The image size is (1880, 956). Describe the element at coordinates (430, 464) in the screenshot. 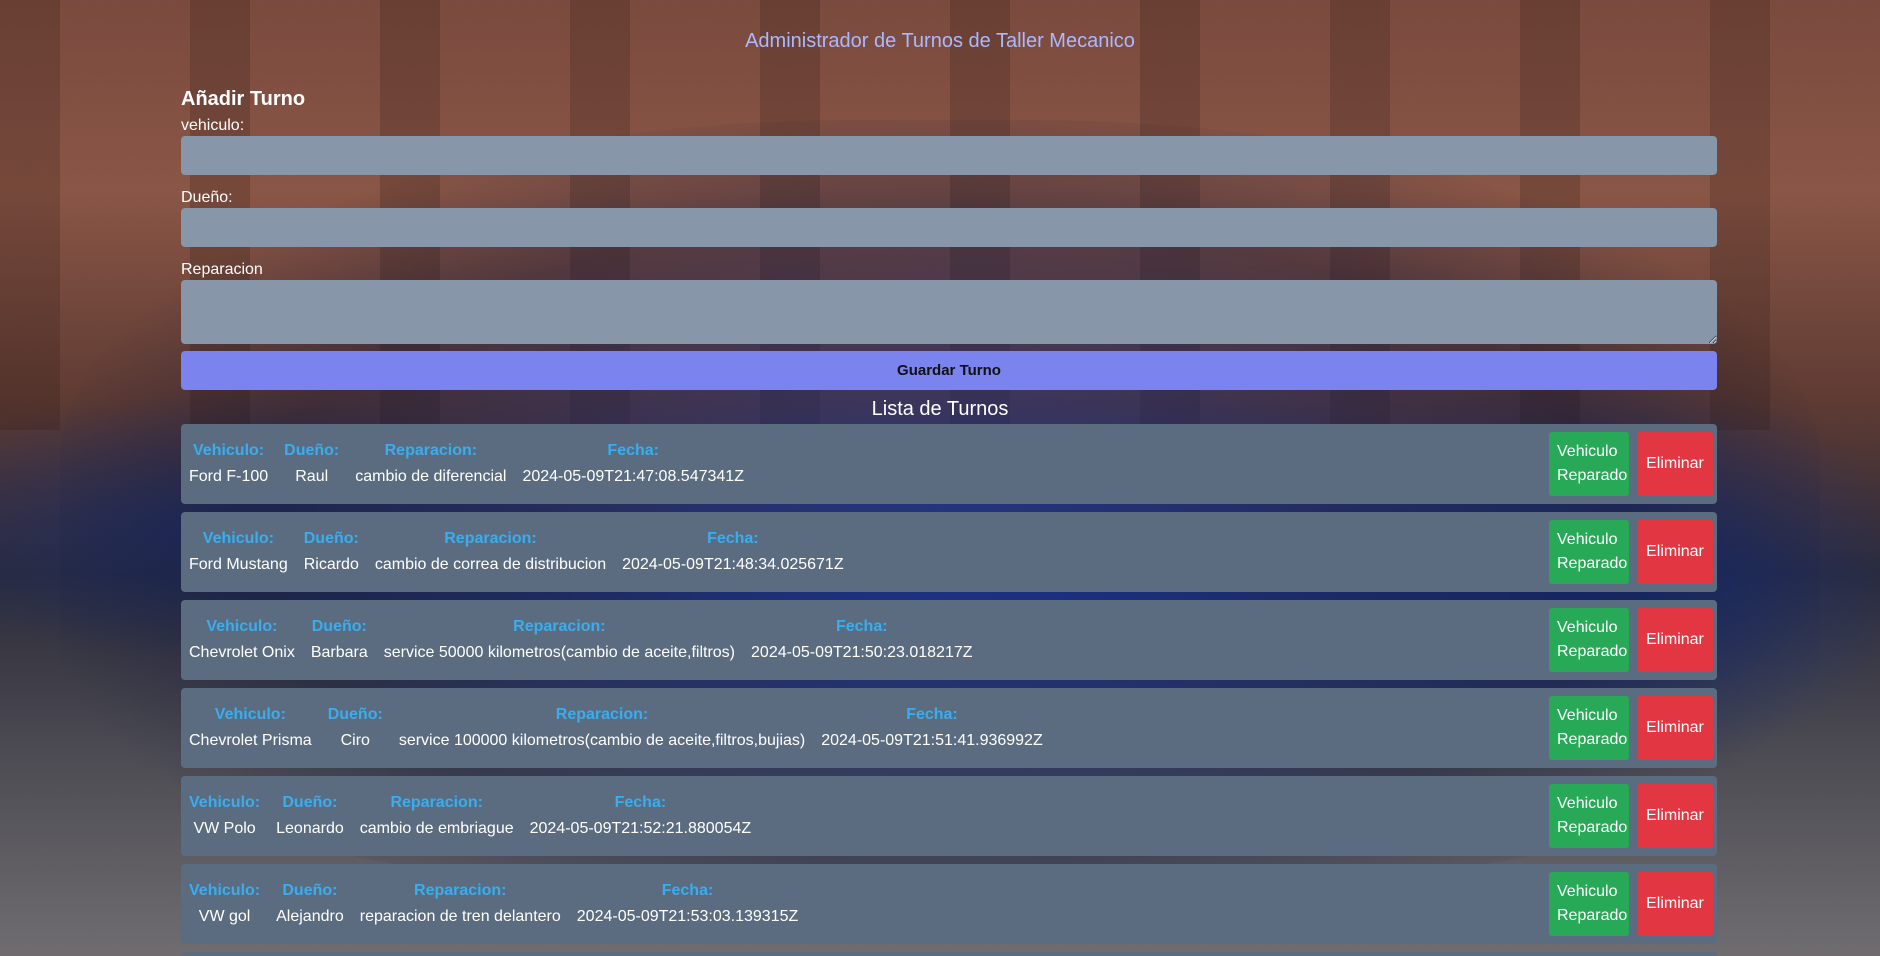

I see `turno-reparacion-column: Reparacion: cambio de diferencial` at that location.